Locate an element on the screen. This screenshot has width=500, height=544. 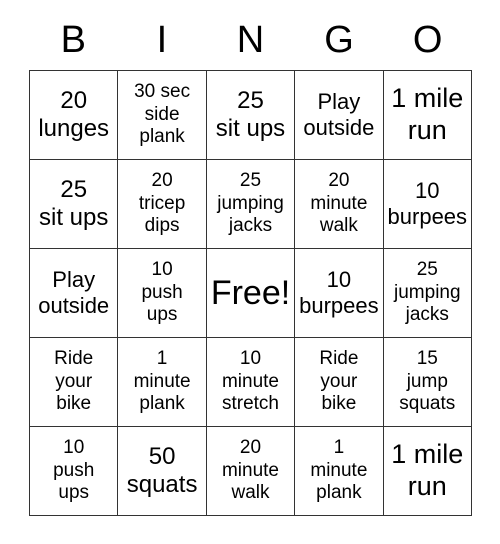
bingo-header-letter-b: B is located at coordinates (73, 40).